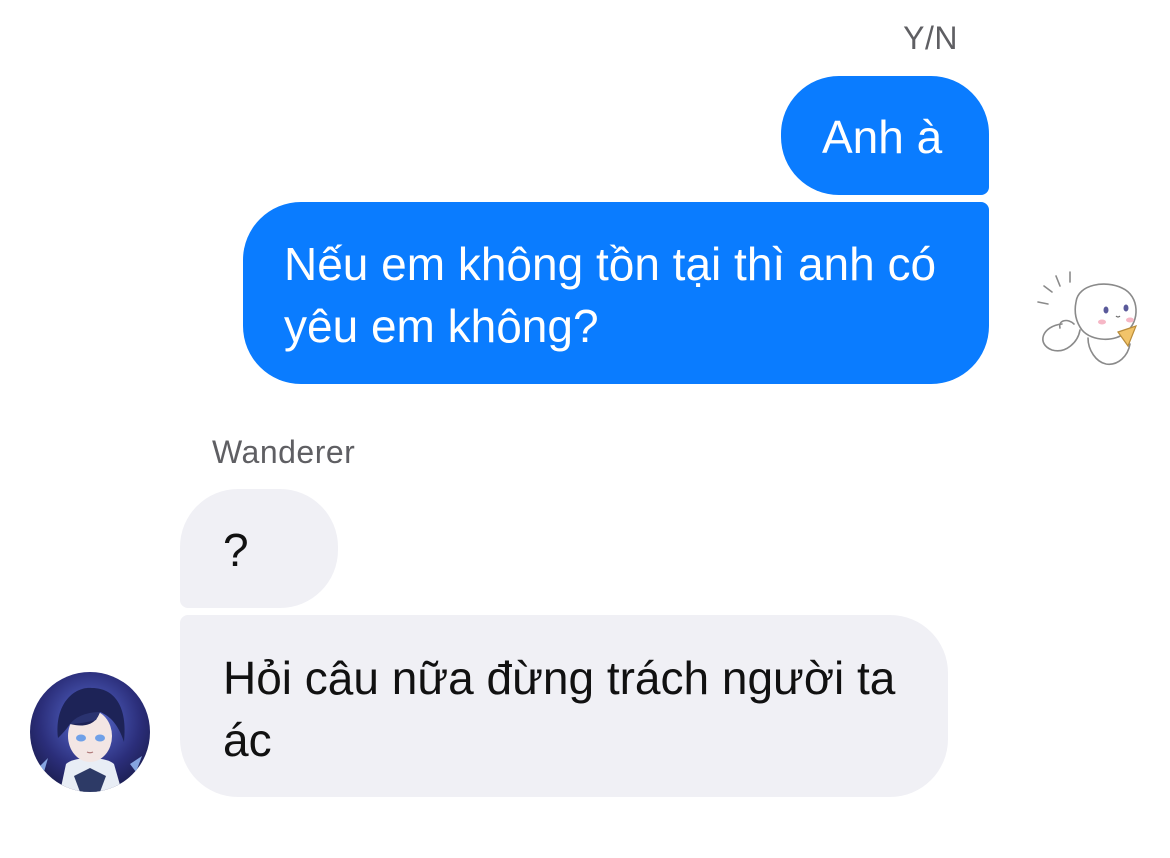 This screenshot has height=858, width=1170. Describe the element at coordinates (1087, 321) in the screenshot. I see `cinnamoroll-sticker-icon` at that location.